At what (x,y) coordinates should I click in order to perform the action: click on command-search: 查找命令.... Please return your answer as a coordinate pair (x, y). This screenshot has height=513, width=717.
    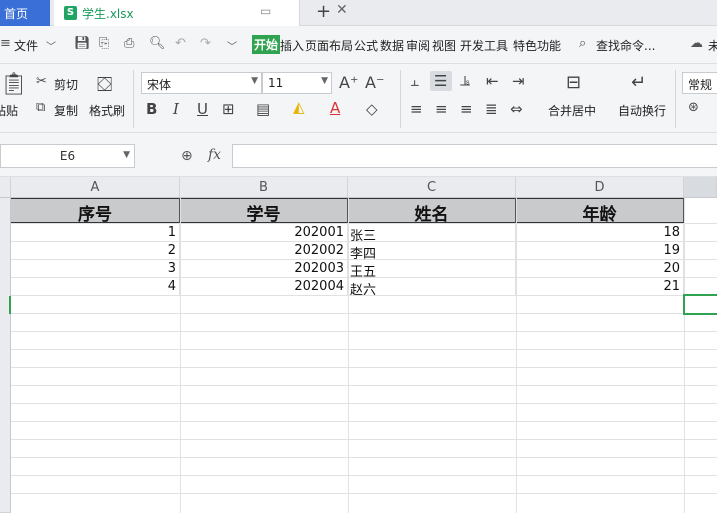
    Looking at the image, I should click on (625, 45).